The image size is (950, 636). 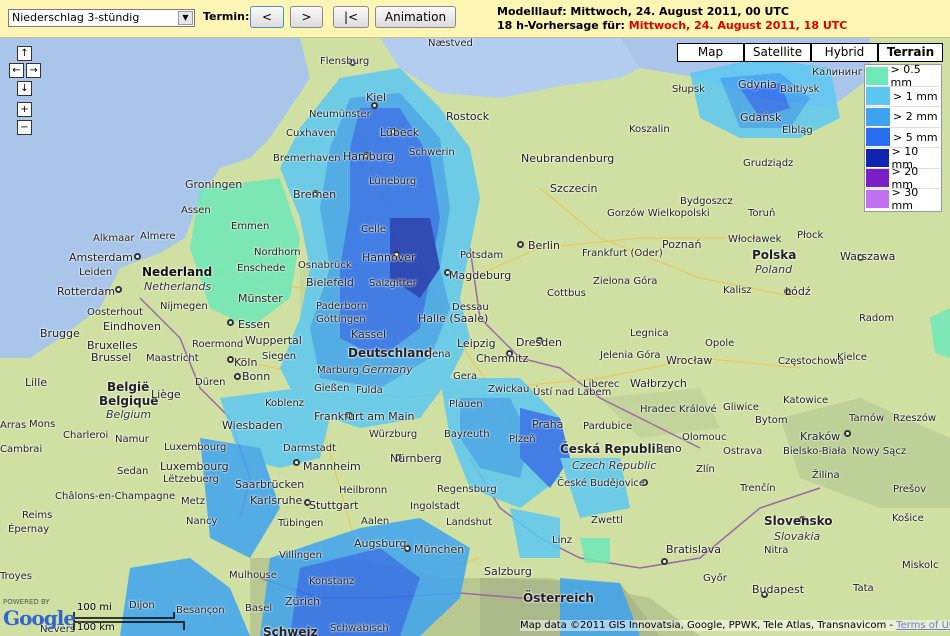 What do you see at coordinates (800, 89) in the screenshot?
I see `place-label: Baltiysk` at bounding box center [800, 89].